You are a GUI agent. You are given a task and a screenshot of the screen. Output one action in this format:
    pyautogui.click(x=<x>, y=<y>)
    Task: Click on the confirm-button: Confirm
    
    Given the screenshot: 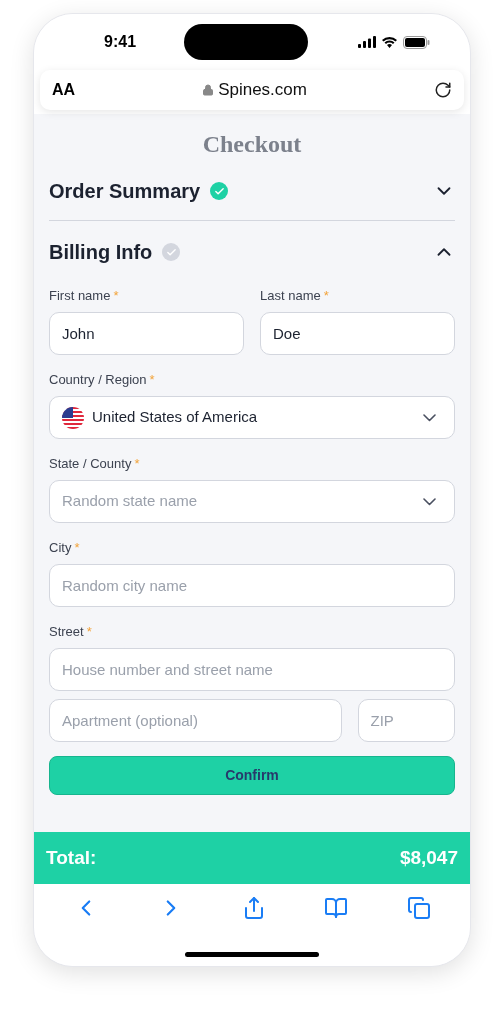 What is the action you would take?
    pyautogui.click(x=252, y=775)
    